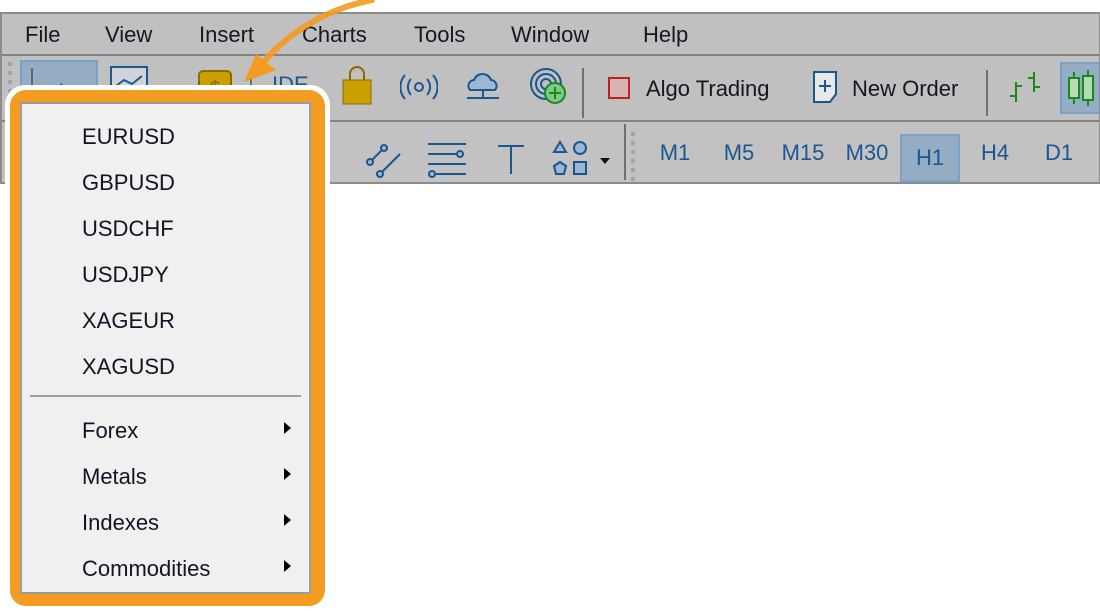 The image size is (1100, 616). What do you see at coordinates (114, 477) in the screenshot?
I see `menu-item-metals: Metals` at bounding box center [114, 477].